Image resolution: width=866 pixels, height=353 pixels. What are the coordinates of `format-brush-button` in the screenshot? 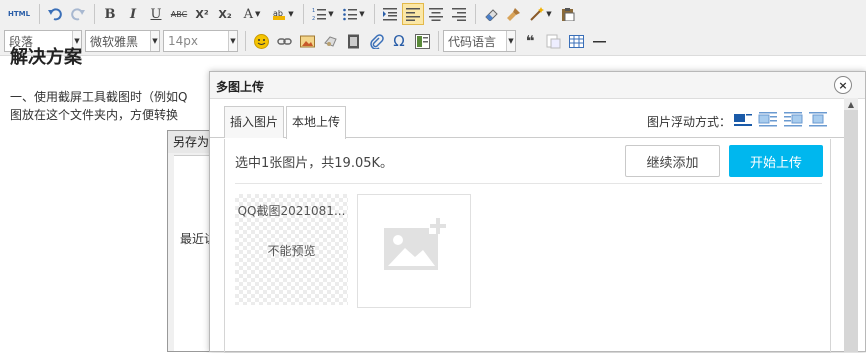 It's located at (514, 14).